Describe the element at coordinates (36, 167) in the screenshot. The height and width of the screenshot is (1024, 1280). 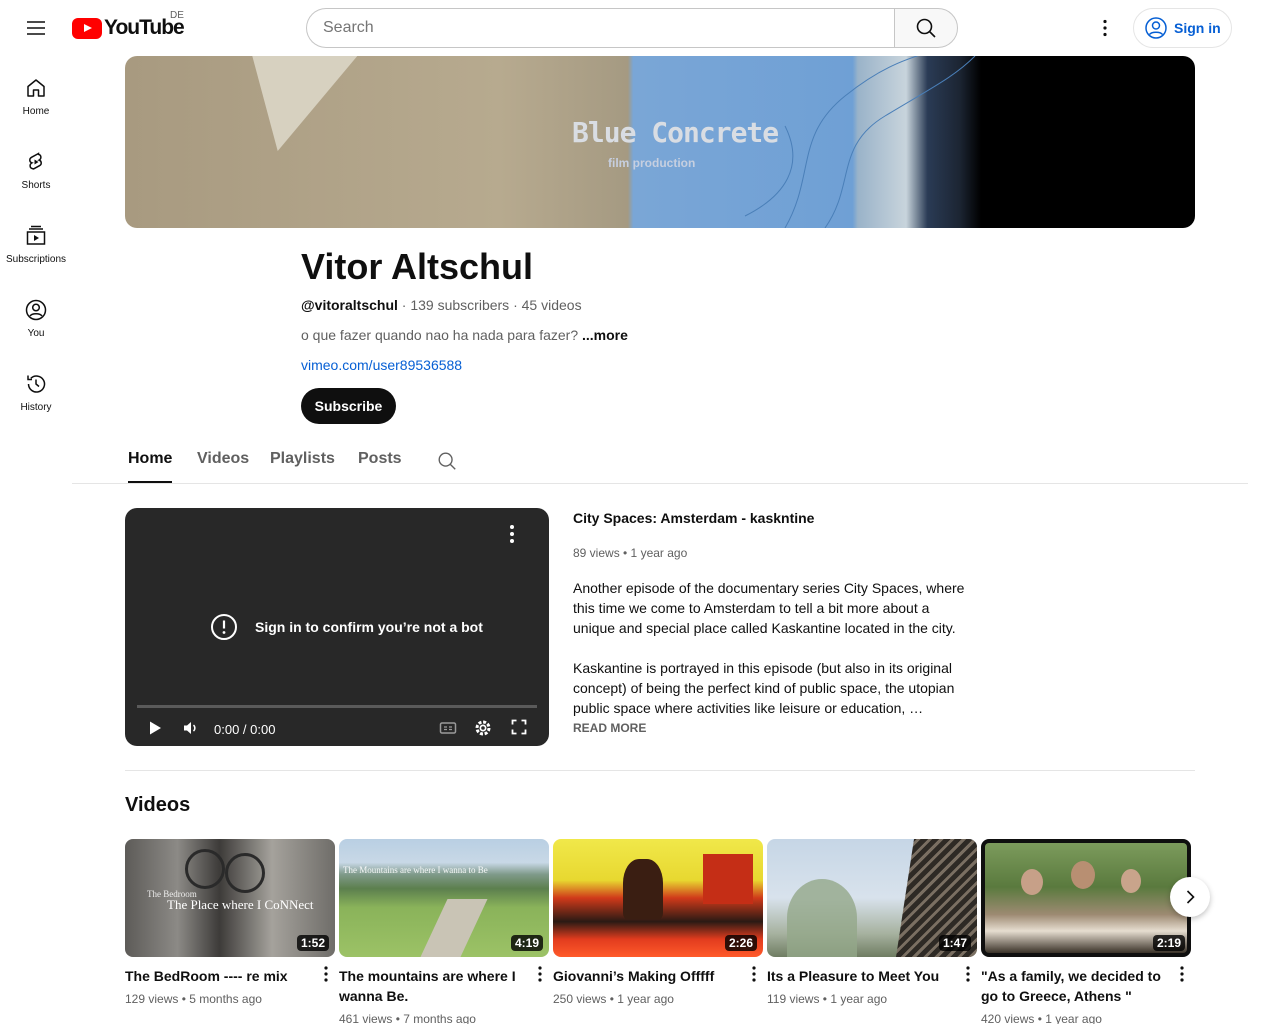
I see `sidebar-item-shorts: Shorts` at that location.